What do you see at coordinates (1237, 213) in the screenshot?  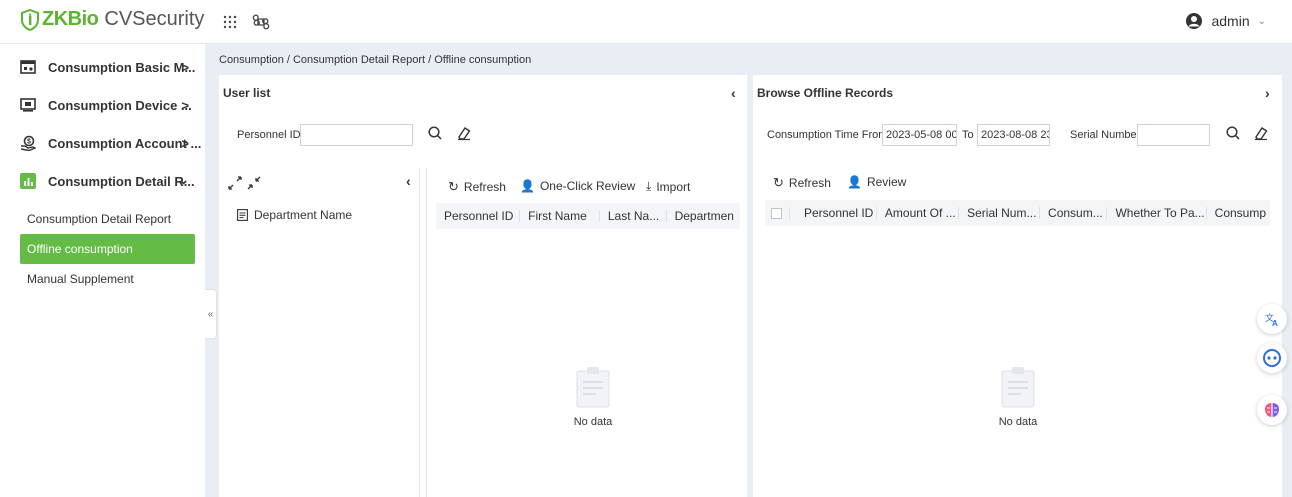 I see `column-consumption-time: Consump` at bounding box center [1237, 213].